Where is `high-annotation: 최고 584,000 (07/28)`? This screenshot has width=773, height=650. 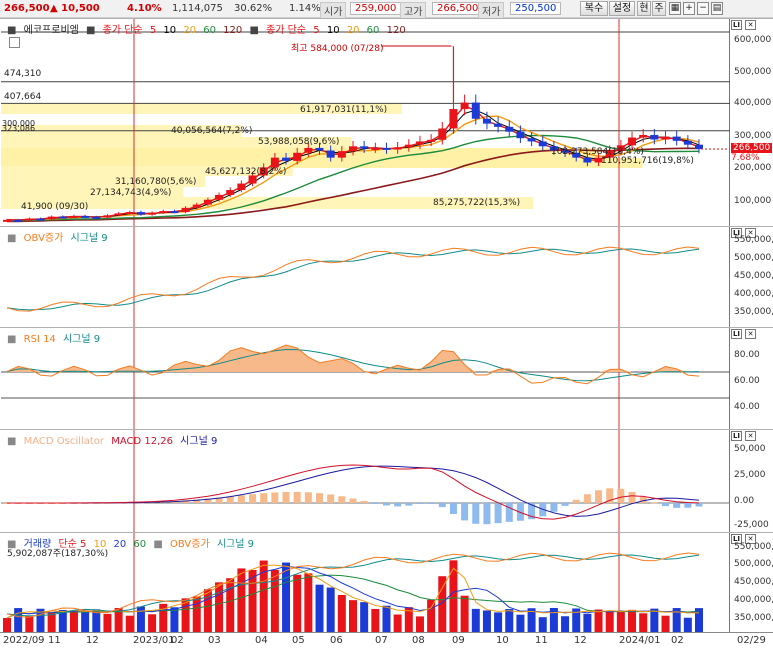 high-annotation: 최고 584,000 (07/28) is located at coordinates (337, 49).